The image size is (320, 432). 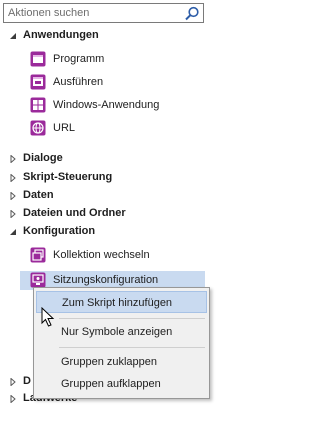 What do you see at coordinates (38, 82) in the screenshot?
I see `run-window-icon` at bounding box center [38, 82].